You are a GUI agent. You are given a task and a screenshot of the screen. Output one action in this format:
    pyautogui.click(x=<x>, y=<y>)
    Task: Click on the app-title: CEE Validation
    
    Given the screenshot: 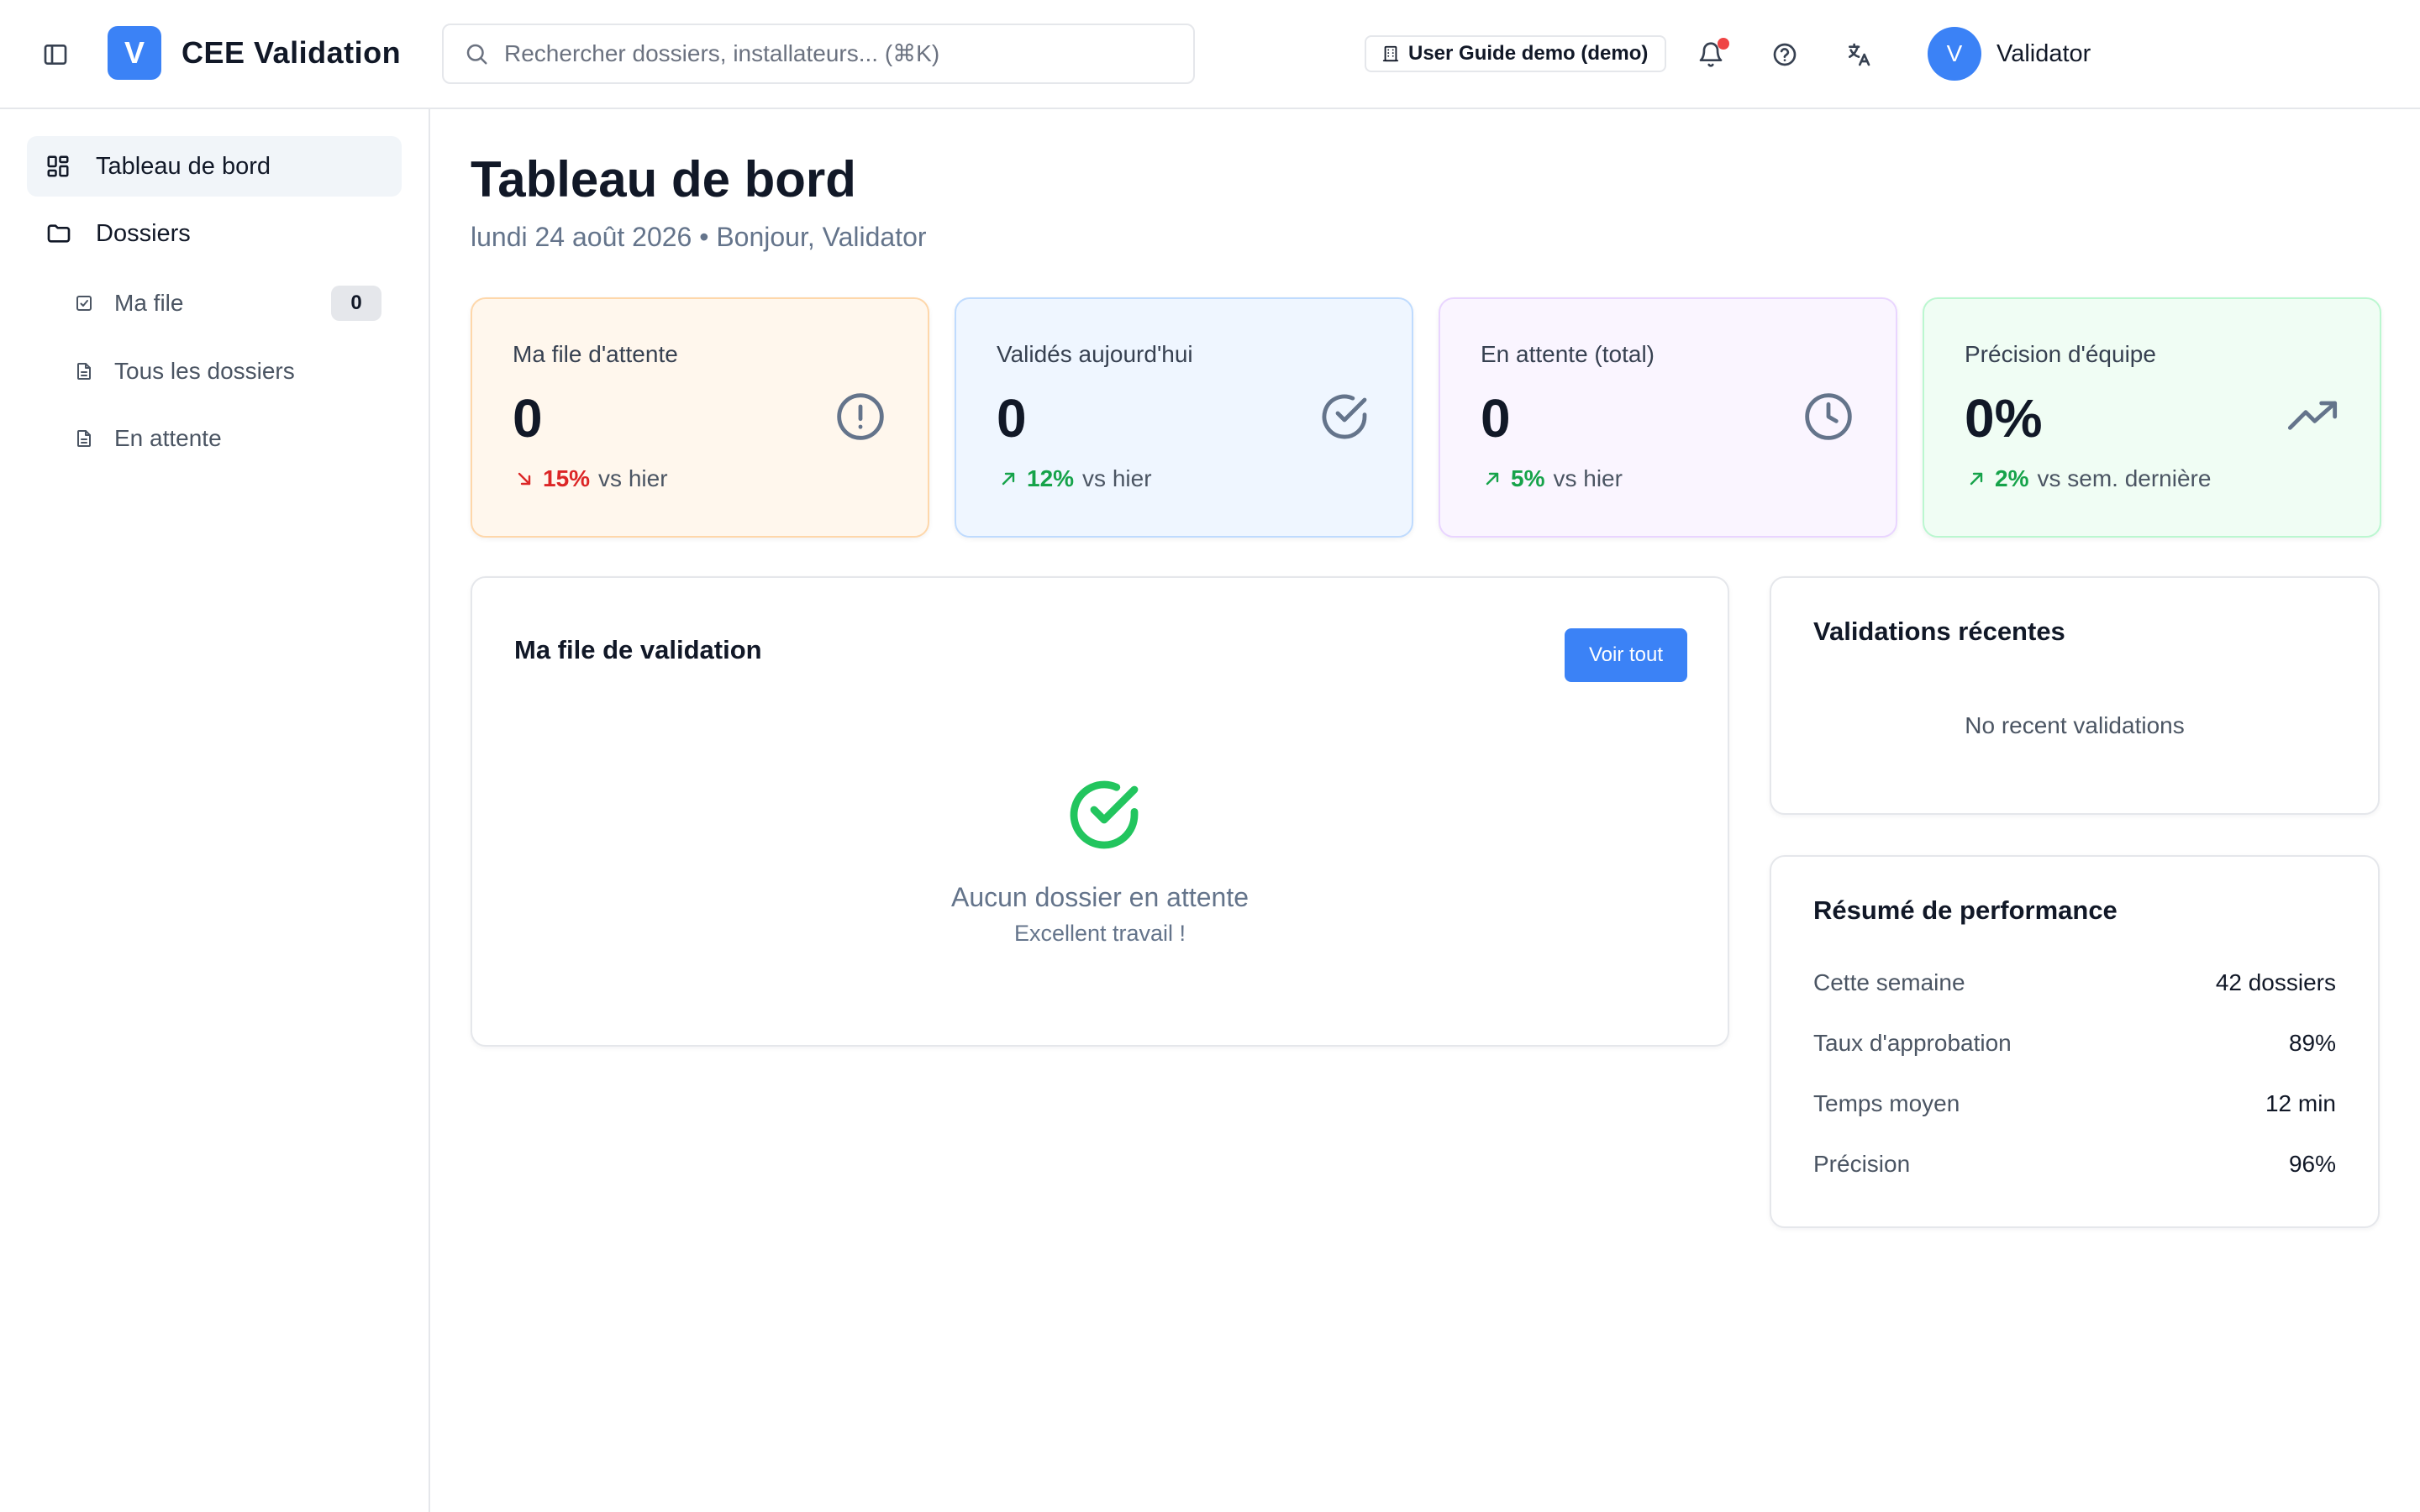 What is the action you would take?
    pyautogui.click(x=292, y=52)
    